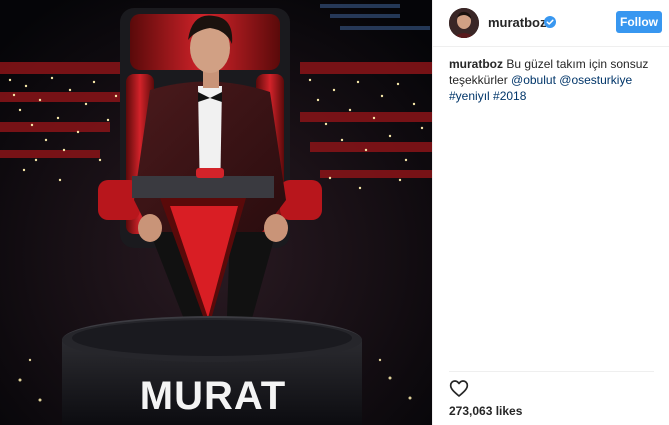 This screenshot has width=669, height=425. Describe the element at coordinates (213, 396) in the screenshot. I see `nameplate-text: MURAT` at that location.